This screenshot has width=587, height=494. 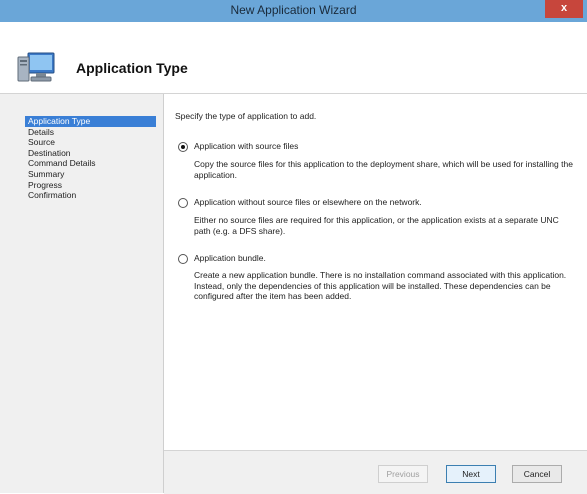 What do you see at coordinates (90, 142) in the screenshot?
I see `step-source: Source` at bounding box center [90, 142].